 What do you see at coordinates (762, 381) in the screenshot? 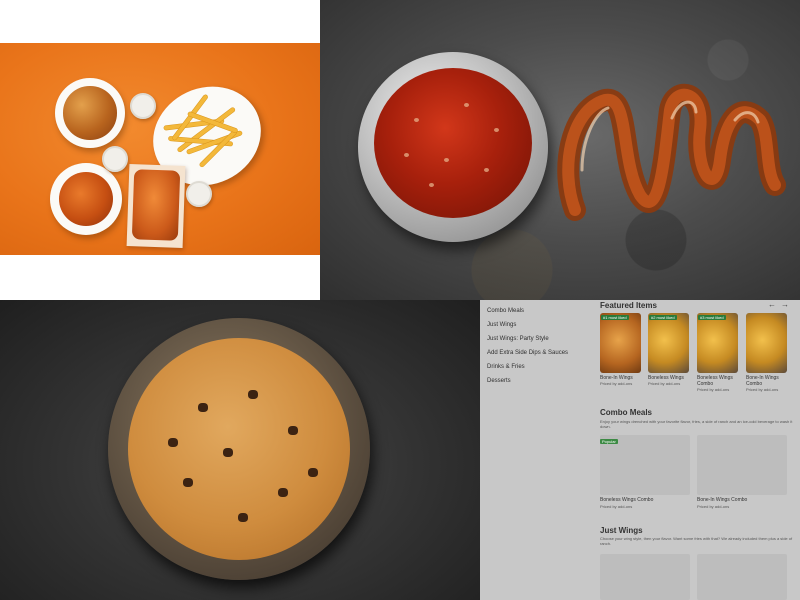
I see `featured-item-name: Bone-In Wings Combo` at bounding box center [762, 381].